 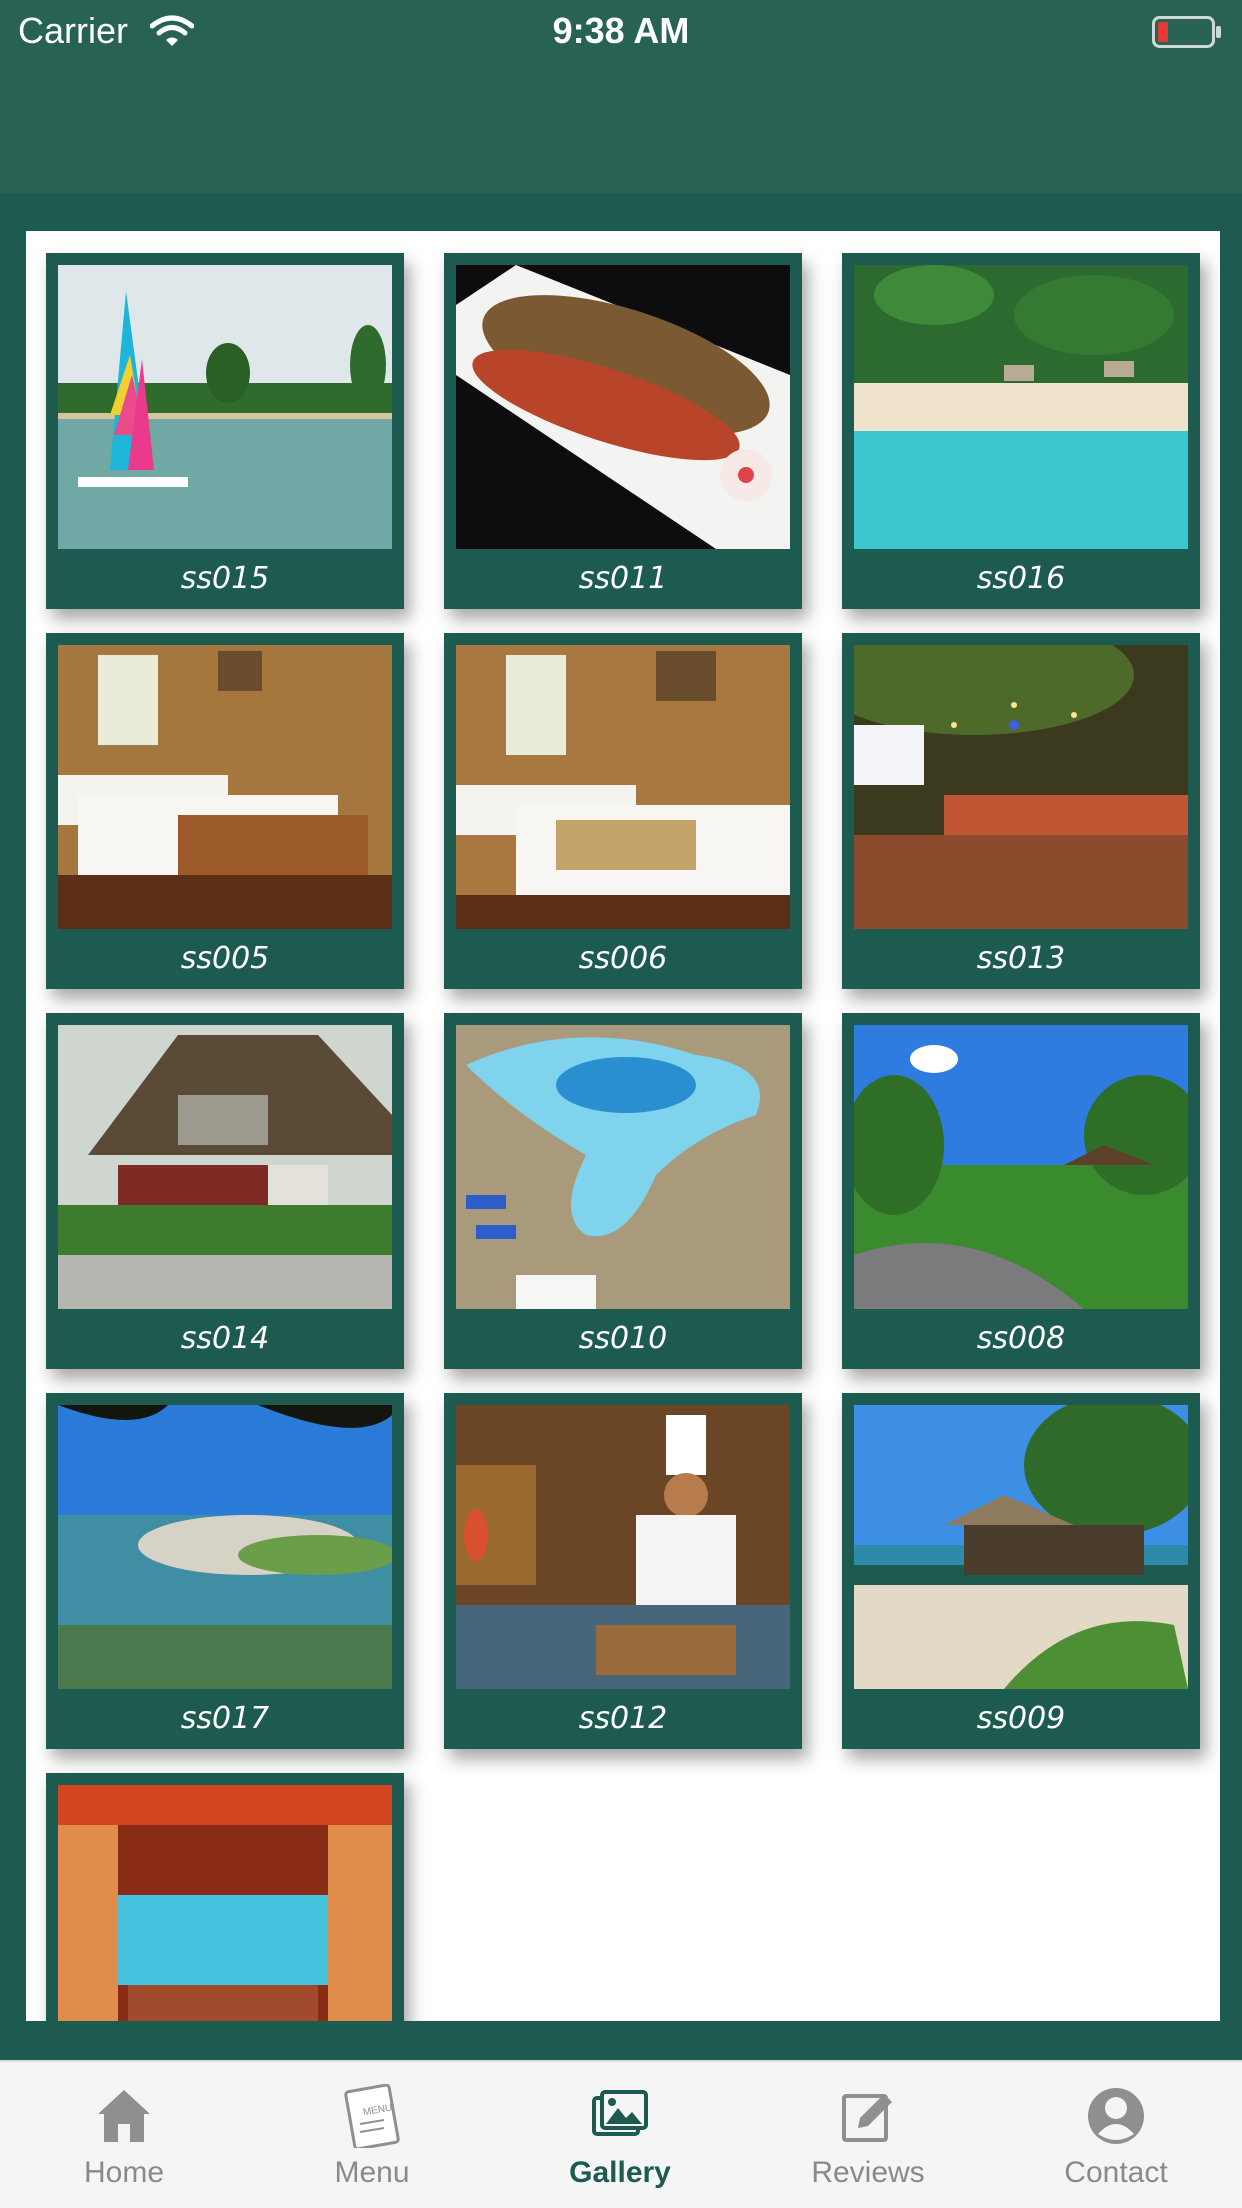 I want to click on photo-garden-dining, so click(x=1021, y=787).